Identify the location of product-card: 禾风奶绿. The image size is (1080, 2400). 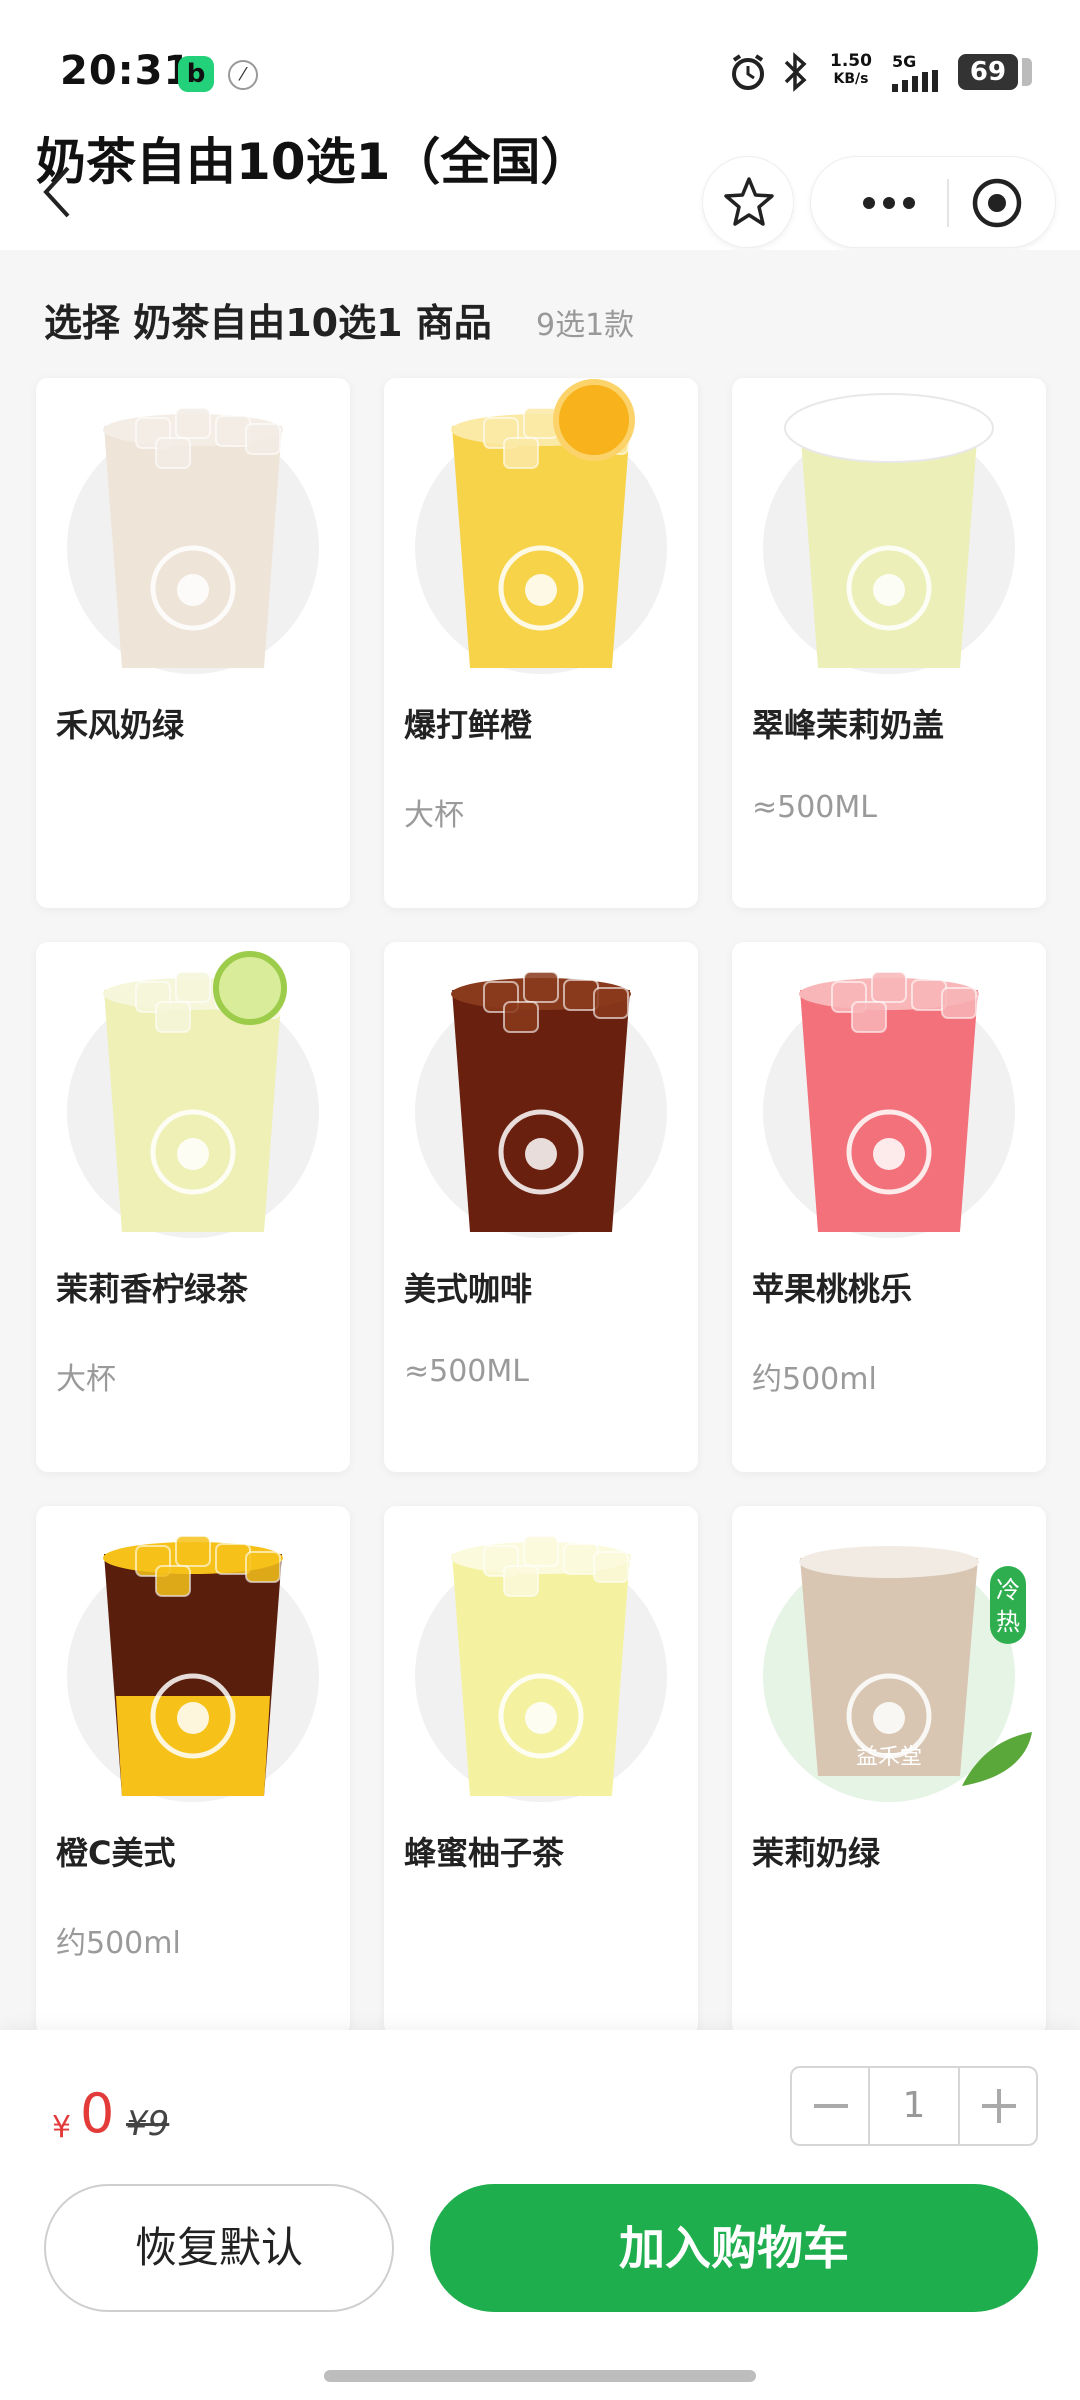
(193, 643).